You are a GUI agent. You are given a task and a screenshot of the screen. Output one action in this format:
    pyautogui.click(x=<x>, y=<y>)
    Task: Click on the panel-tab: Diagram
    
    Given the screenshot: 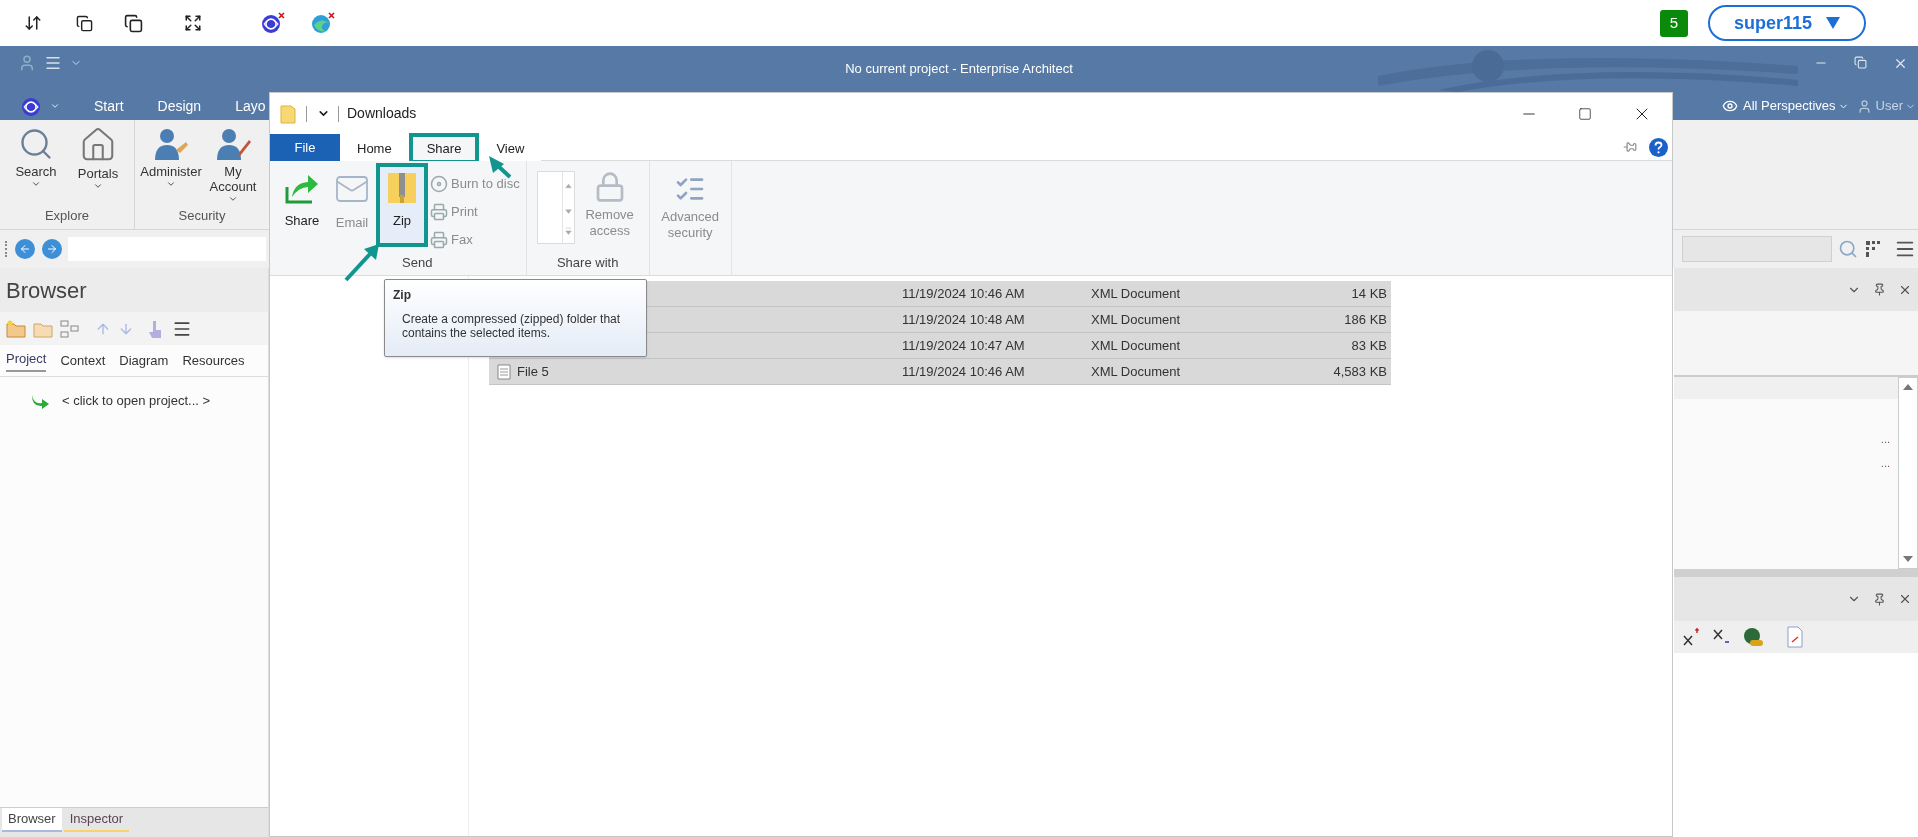 What is the action you would take?
    pyautogui.click(x=144, y=360)
    